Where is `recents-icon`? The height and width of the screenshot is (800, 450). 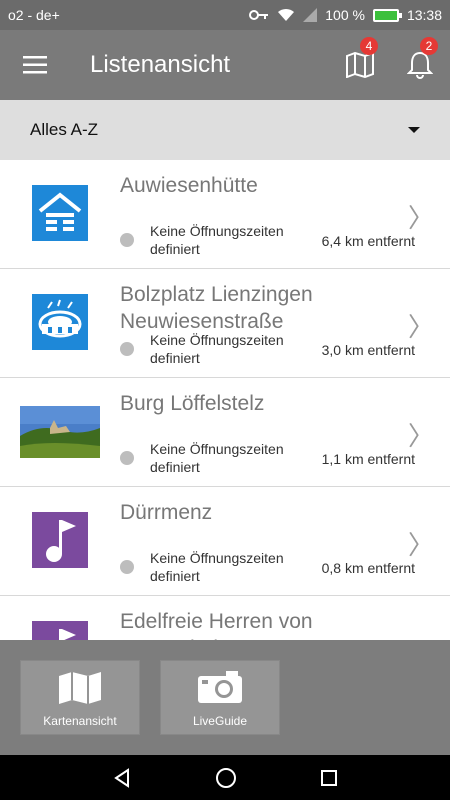
recents-icon is located at coordinates (329, 778).